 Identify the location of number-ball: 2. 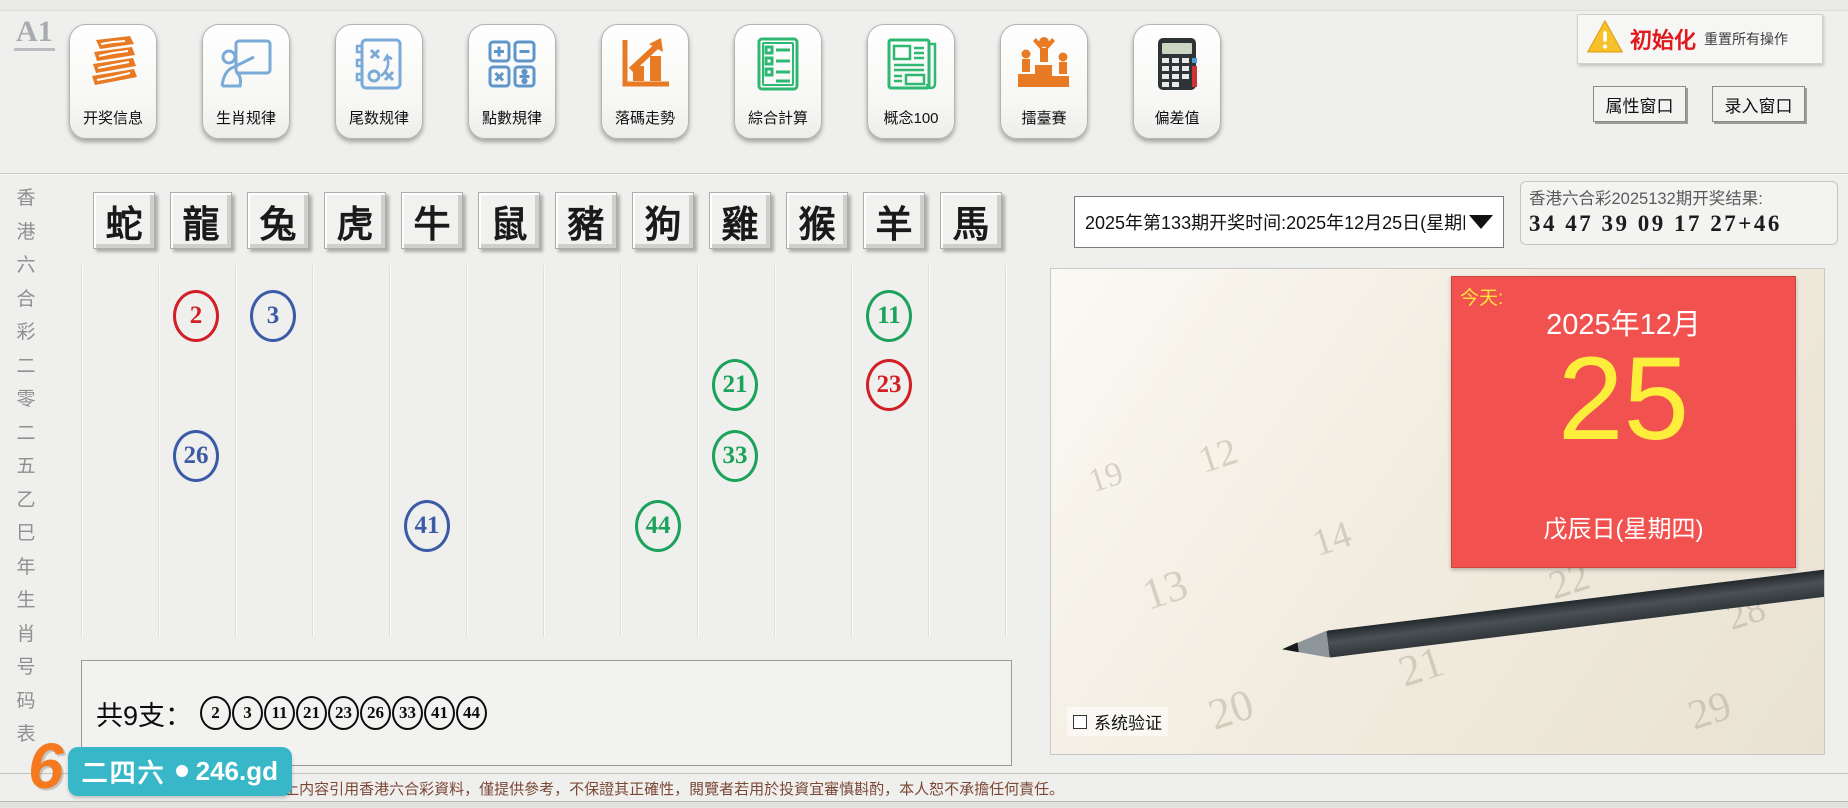
(196, 316).